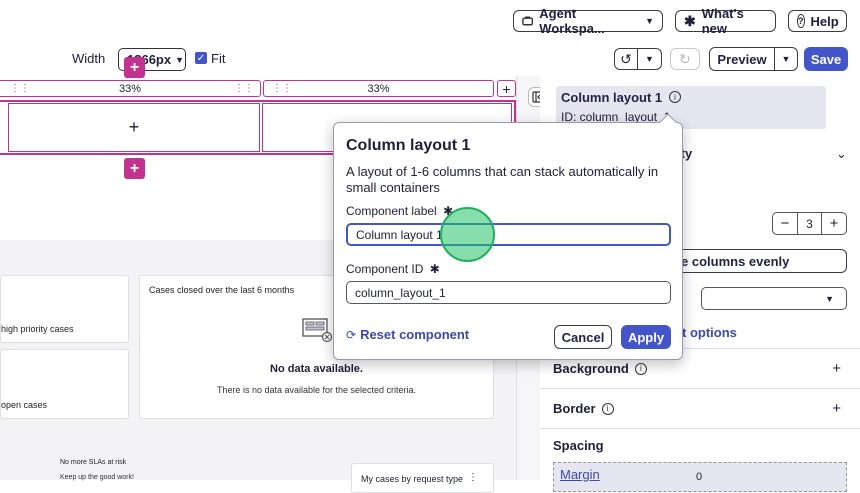 The height and width of the screenshot is (493, 860). I want to click on help-icon: ?, so click(801, 21).